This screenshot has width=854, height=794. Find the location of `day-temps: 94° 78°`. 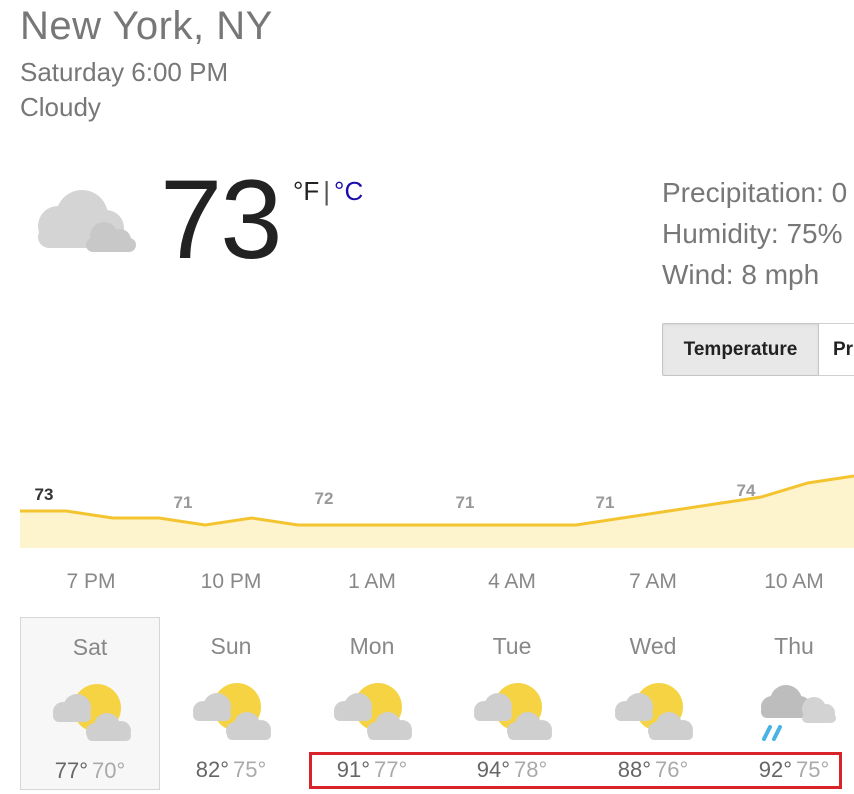

day-temps: 94° 78° is located at coordinates (512, 770).